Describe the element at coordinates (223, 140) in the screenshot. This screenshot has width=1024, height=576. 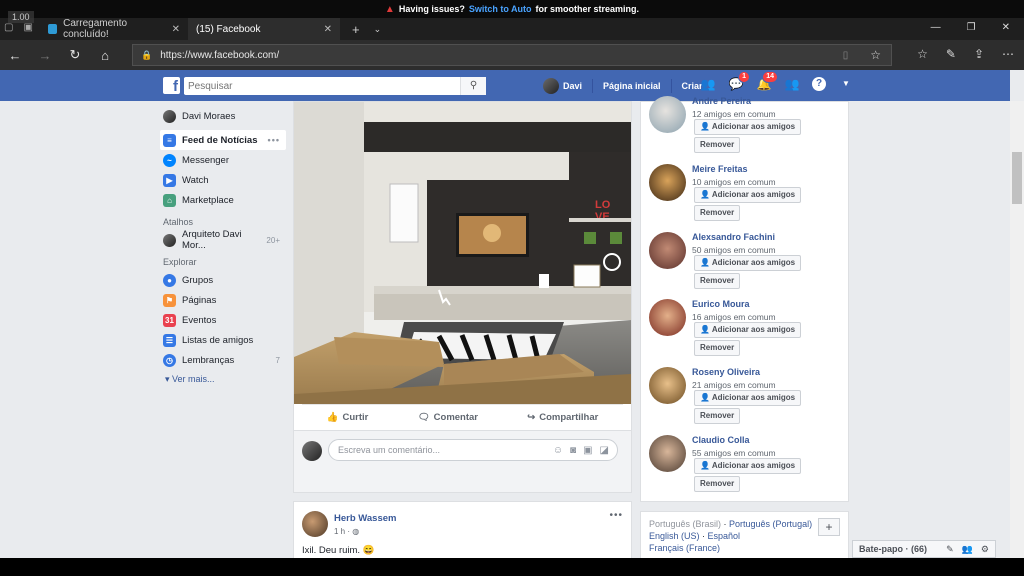
I see `sidebar-item-news-feed: ≡ Feed de Notícias •••` at that location.